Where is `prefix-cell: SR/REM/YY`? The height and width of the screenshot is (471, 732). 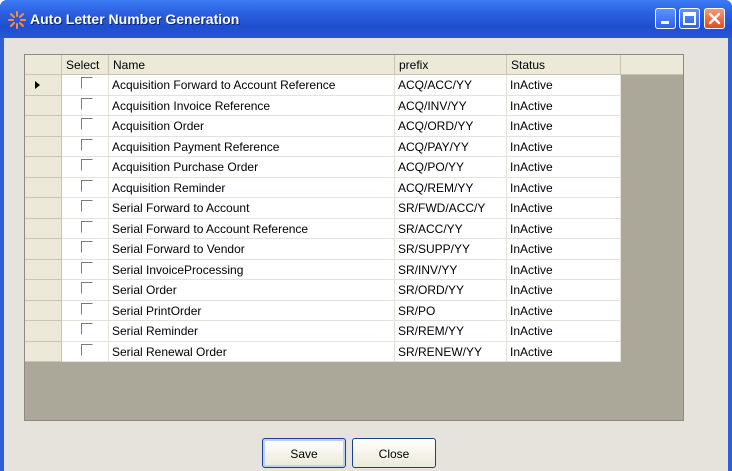
prefix-cell: SR/REM/YY is located at coordinates (451, 331).